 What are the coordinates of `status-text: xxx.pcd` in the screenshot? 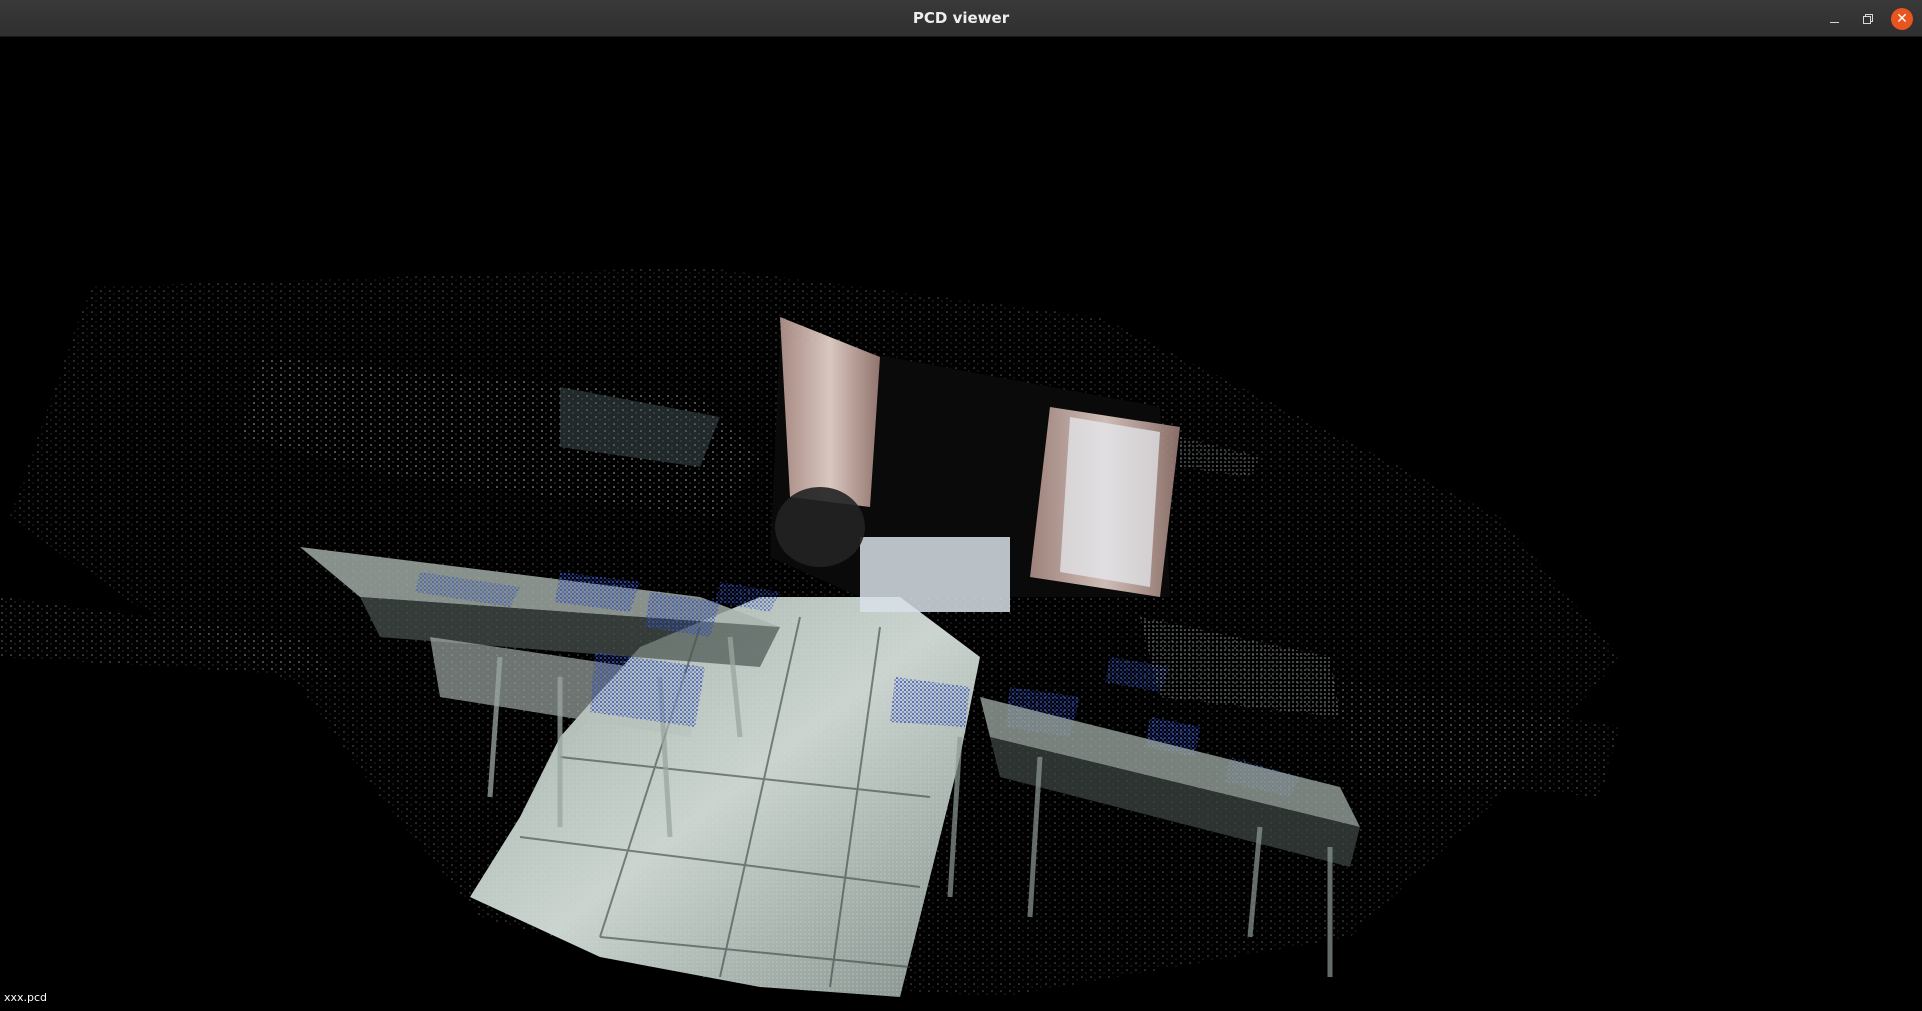 It's located at (26, 997).